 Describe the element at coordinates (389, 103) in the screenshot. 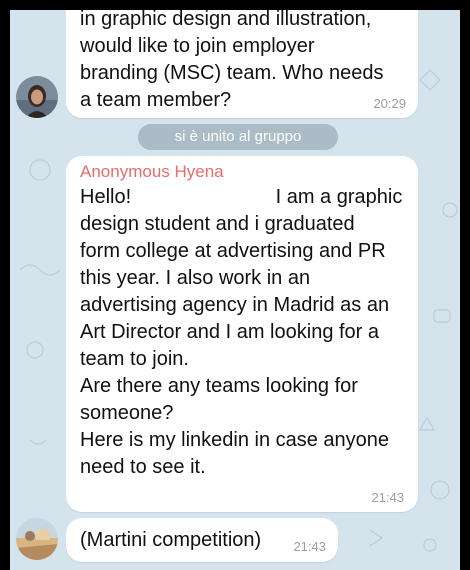

I see `message-timestamp: 20:29` at that location.